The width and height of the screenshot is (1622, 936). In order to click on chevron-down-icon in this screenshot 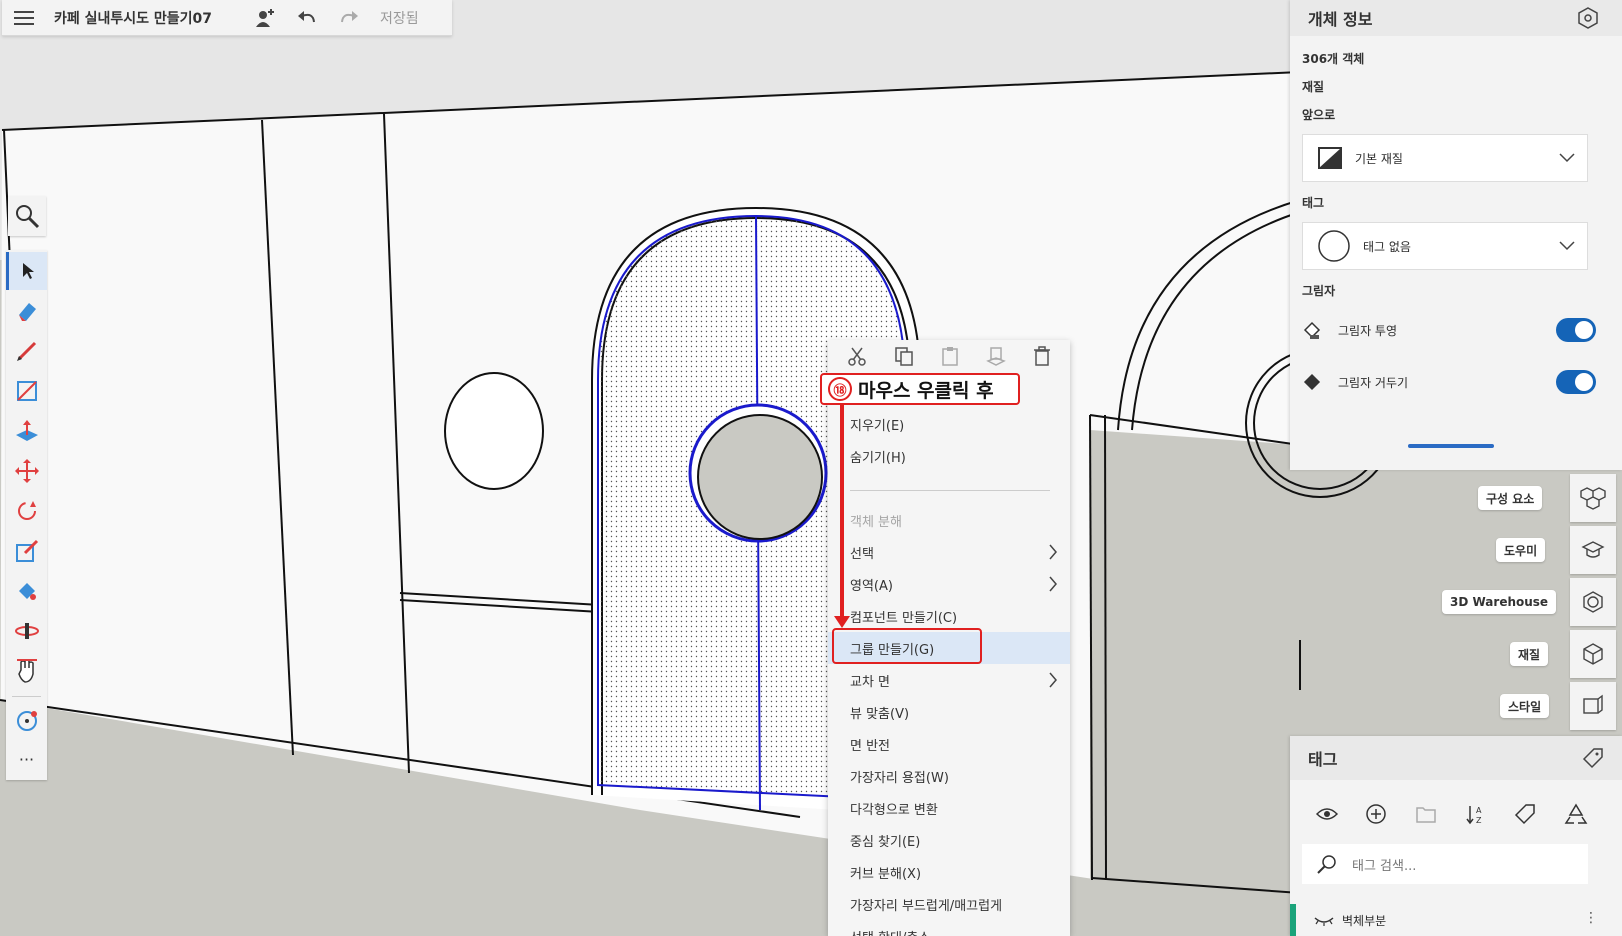, I will do `click(1567, 246)`.